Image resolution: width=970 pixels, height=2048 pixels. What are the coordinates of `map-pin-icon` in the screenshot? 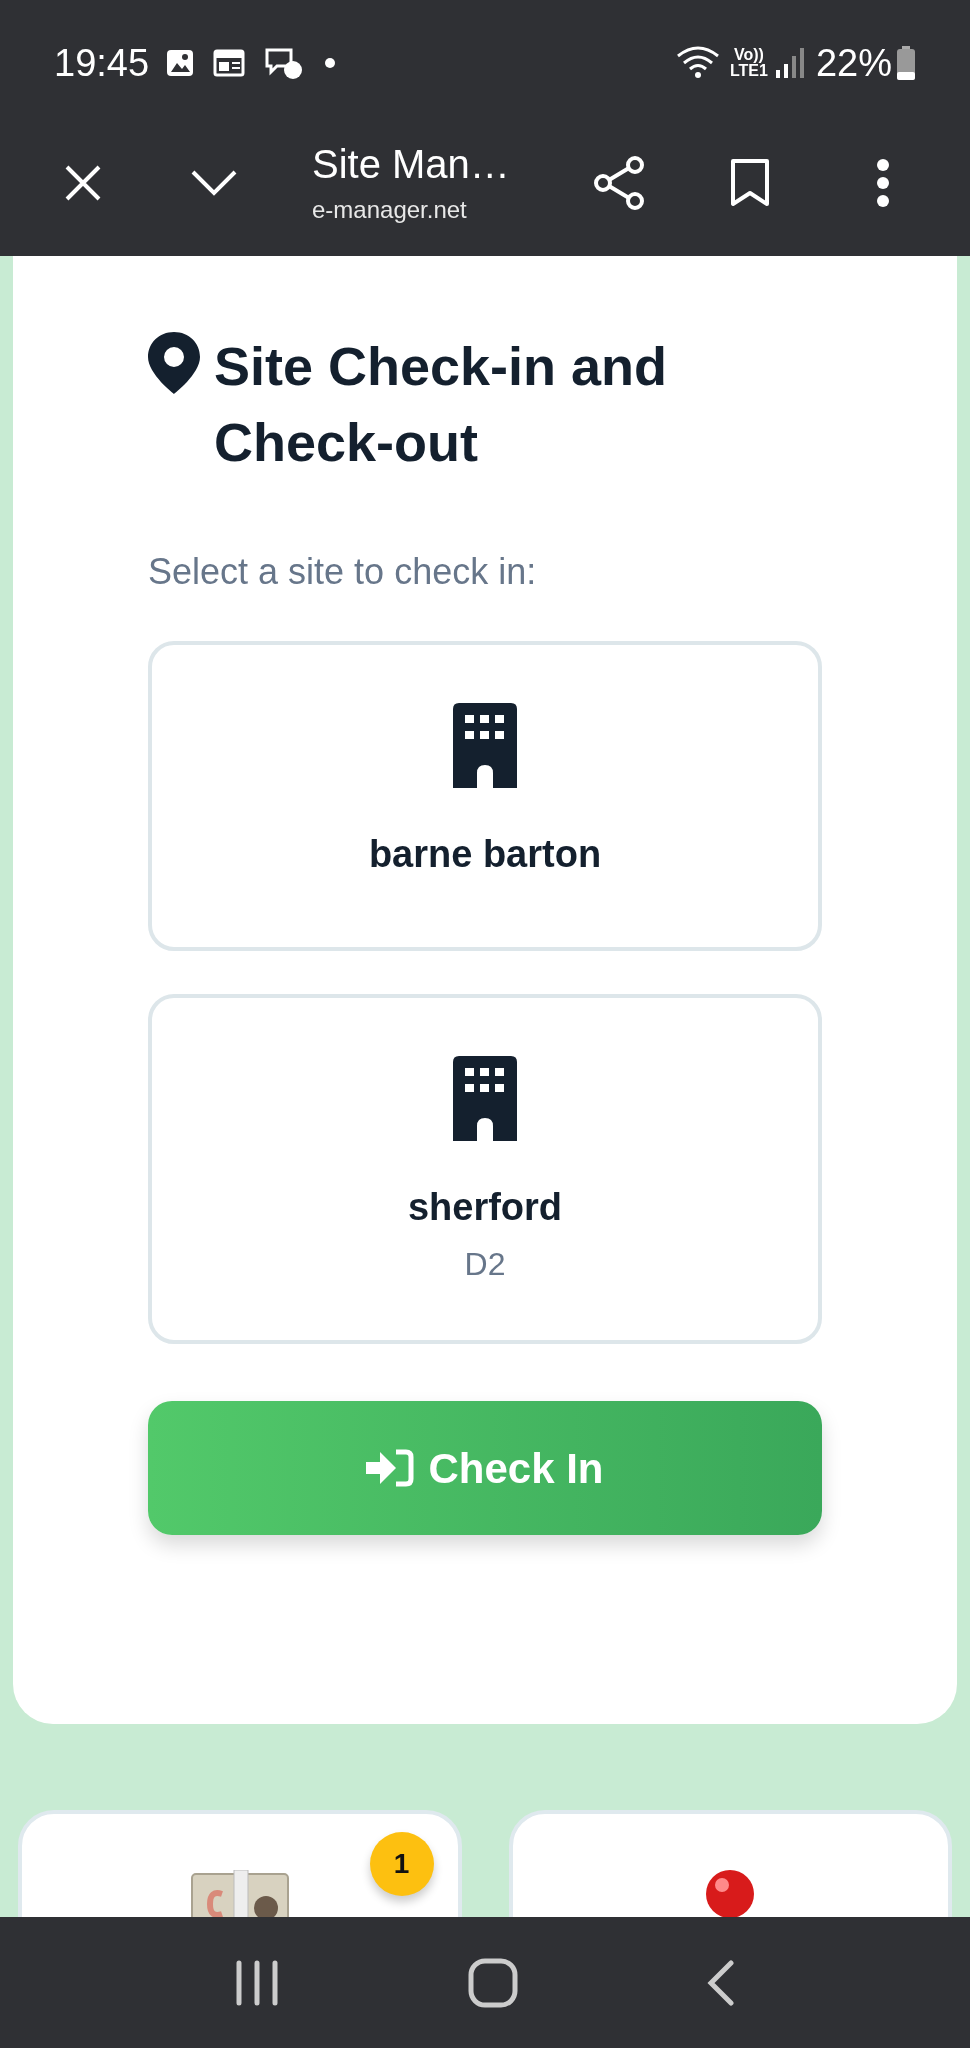 It's located at (174, 363).